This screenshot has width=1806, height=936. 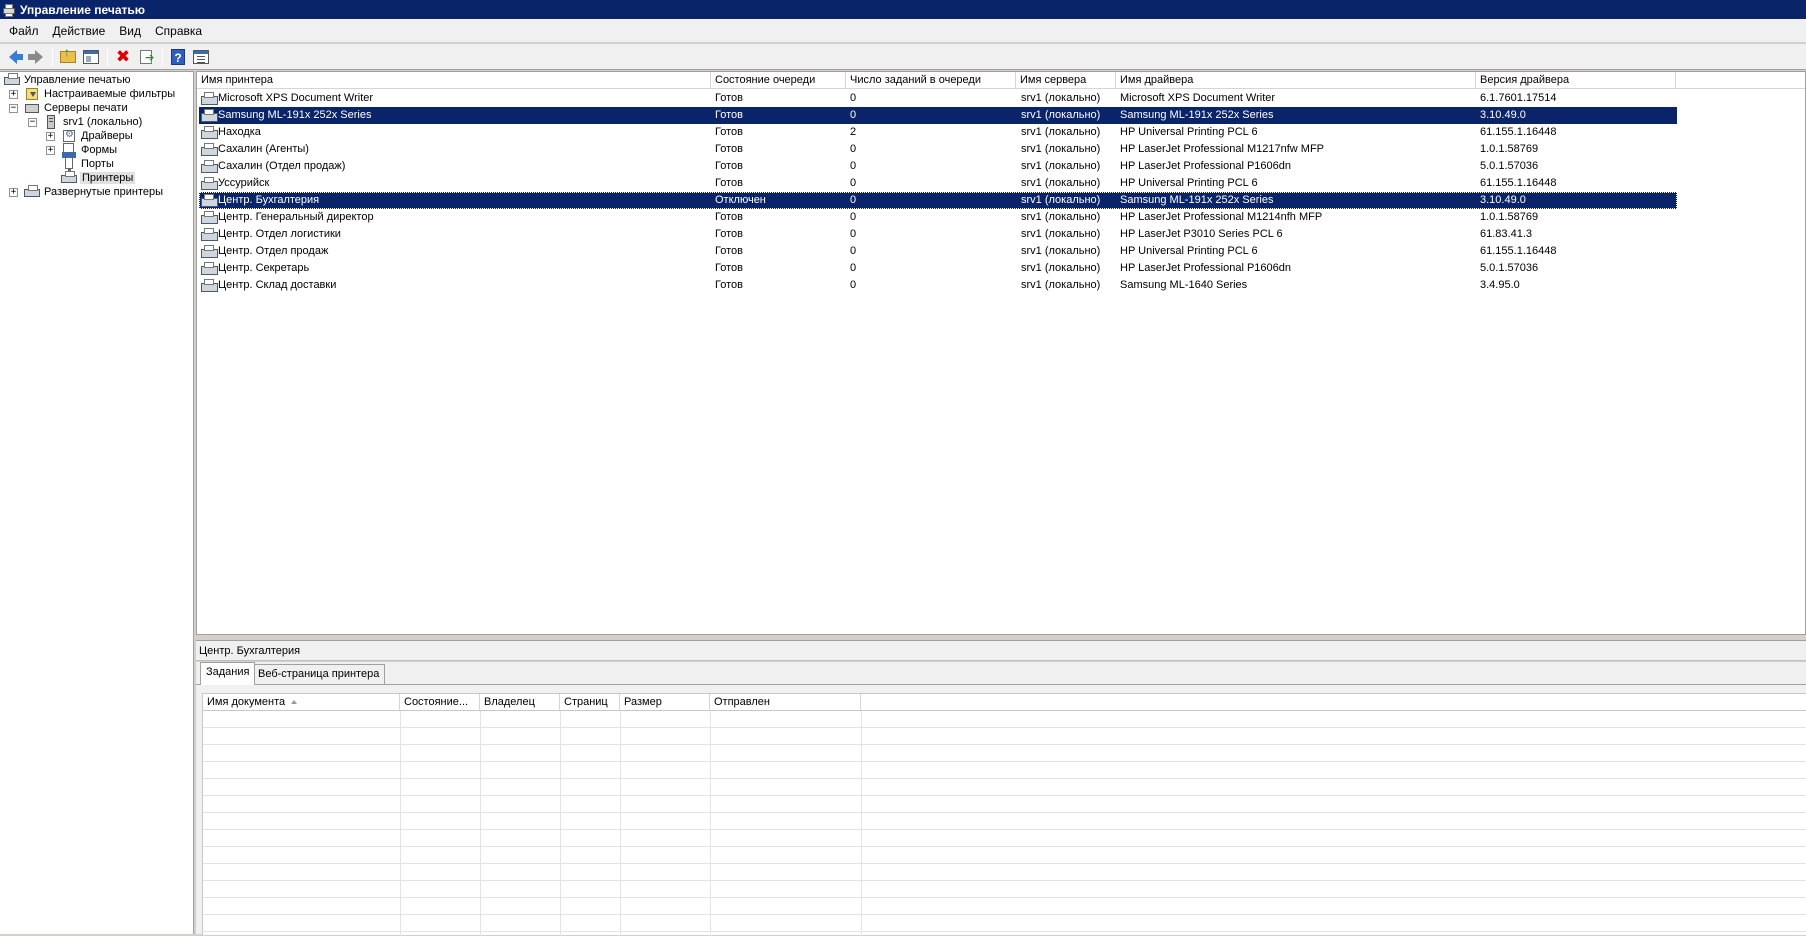 What do you see at coordinates (785, 702) in the screenshot?
I see `column-submitted: Отправлен` at bounding box center [785, 702].